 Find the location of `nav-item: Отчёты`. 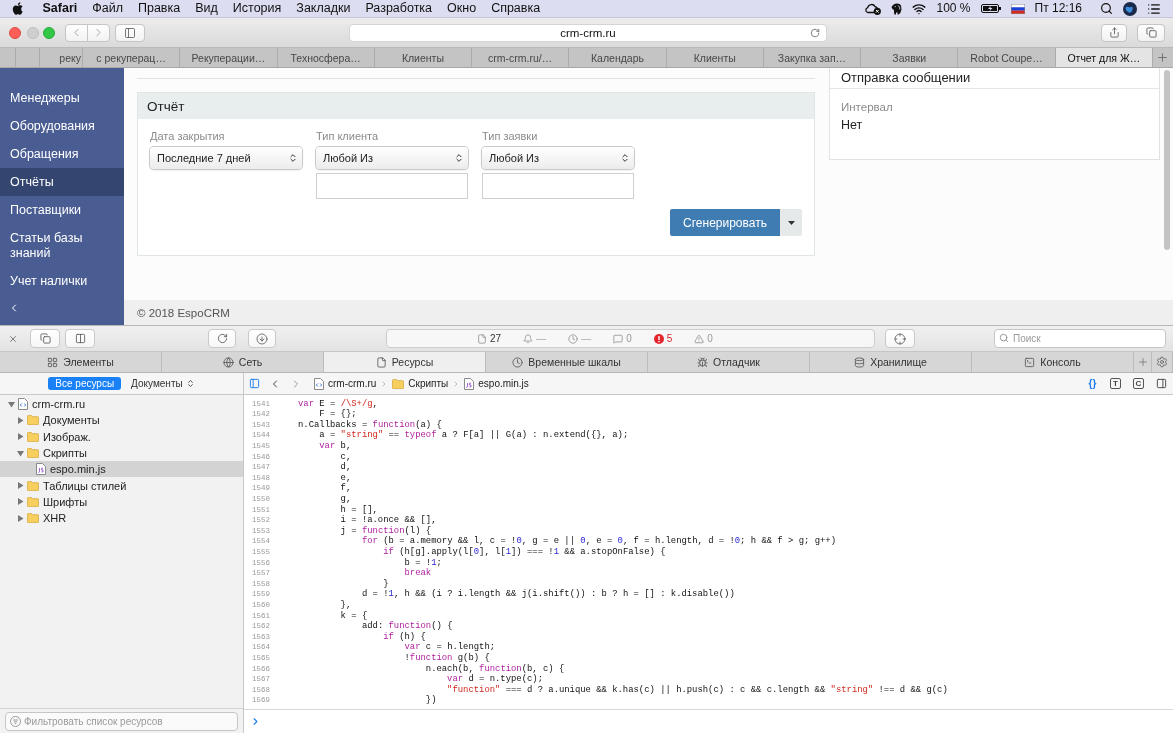

nav-item: Отчёты is located at coordinates (62, 182).